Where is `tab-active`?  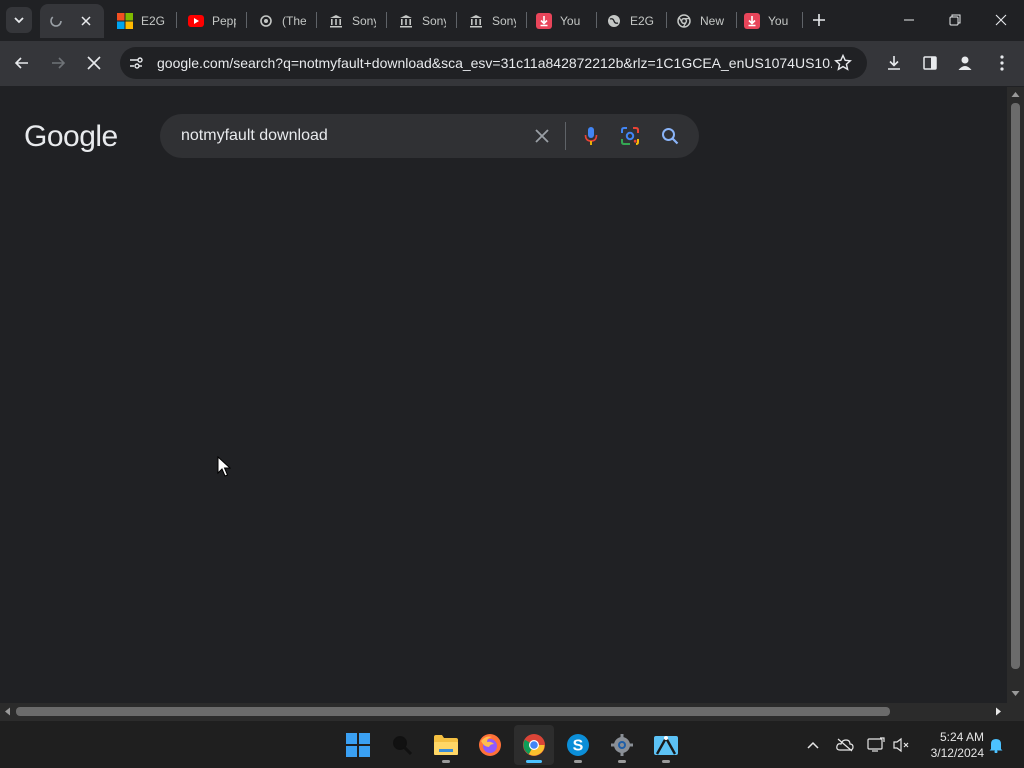
tab-active is located at coordinates (72, 21).